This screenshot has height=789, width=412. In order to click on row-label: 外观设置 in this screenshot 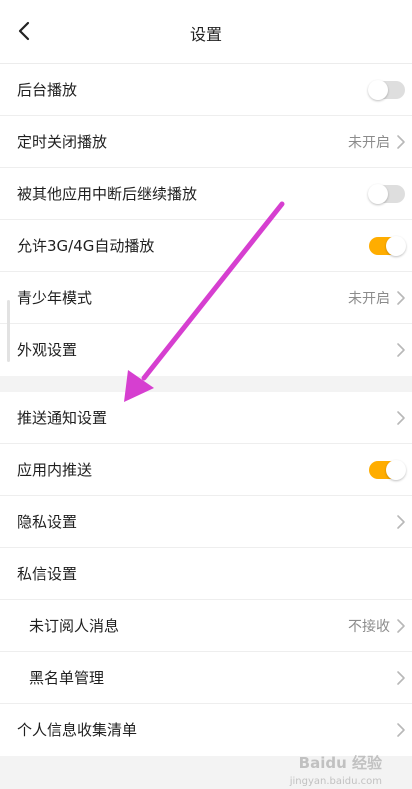, I will do `click(47, 350)`.